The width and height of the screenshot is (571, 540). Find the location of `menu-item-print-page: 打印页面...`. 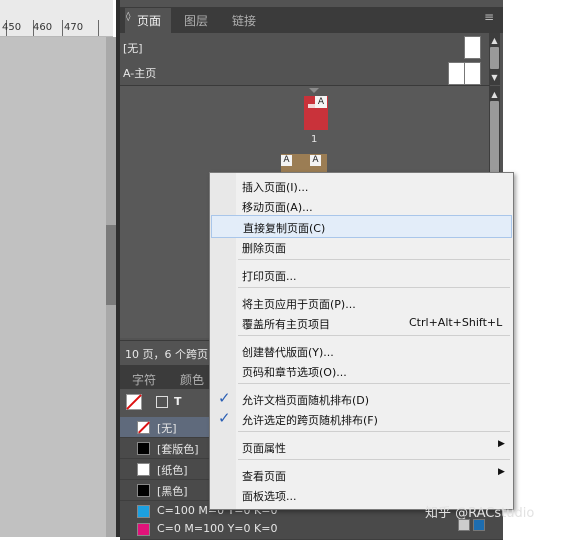

menu-item-print-page: 打印页面... is located at coordinates (361, 274).